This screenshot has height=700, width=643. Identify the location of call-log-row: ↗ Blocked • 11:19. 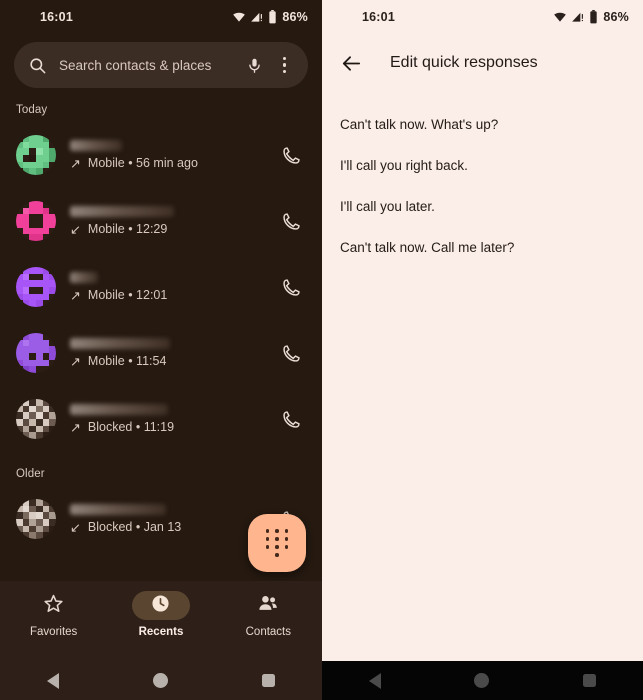
(161, 419).